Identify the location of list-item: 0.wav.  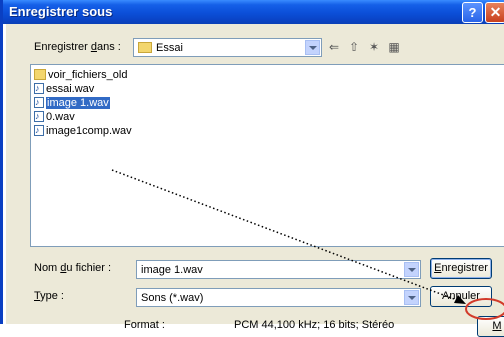
(55, 117).